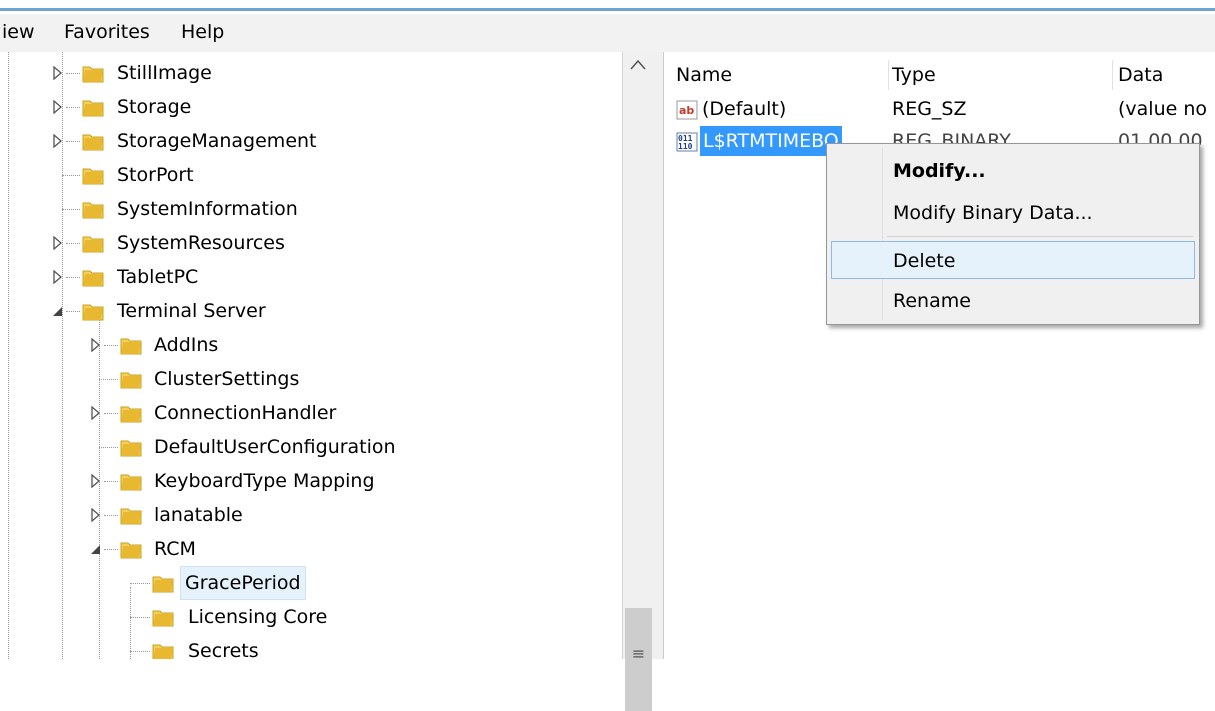 Image resolution: width=1215 pixels, height=711 pixels. I want to click on tree-item-lanatable: lanatable, so click(310, 515).